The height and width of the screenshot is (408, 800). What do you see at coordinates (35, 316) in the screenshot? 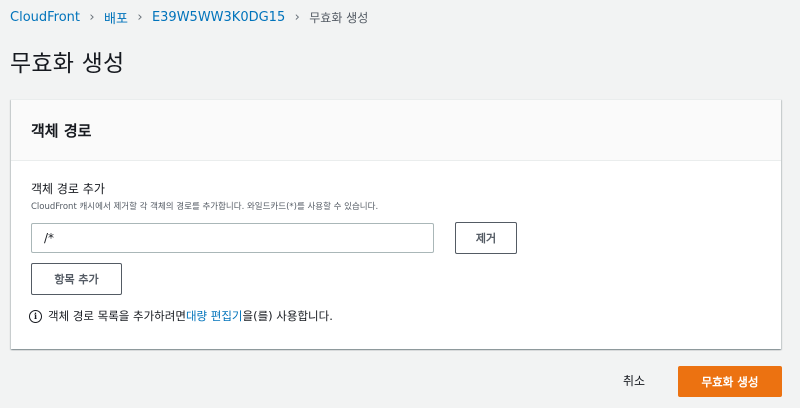
I see `info-icon: i` at bounding box center [35, 316].